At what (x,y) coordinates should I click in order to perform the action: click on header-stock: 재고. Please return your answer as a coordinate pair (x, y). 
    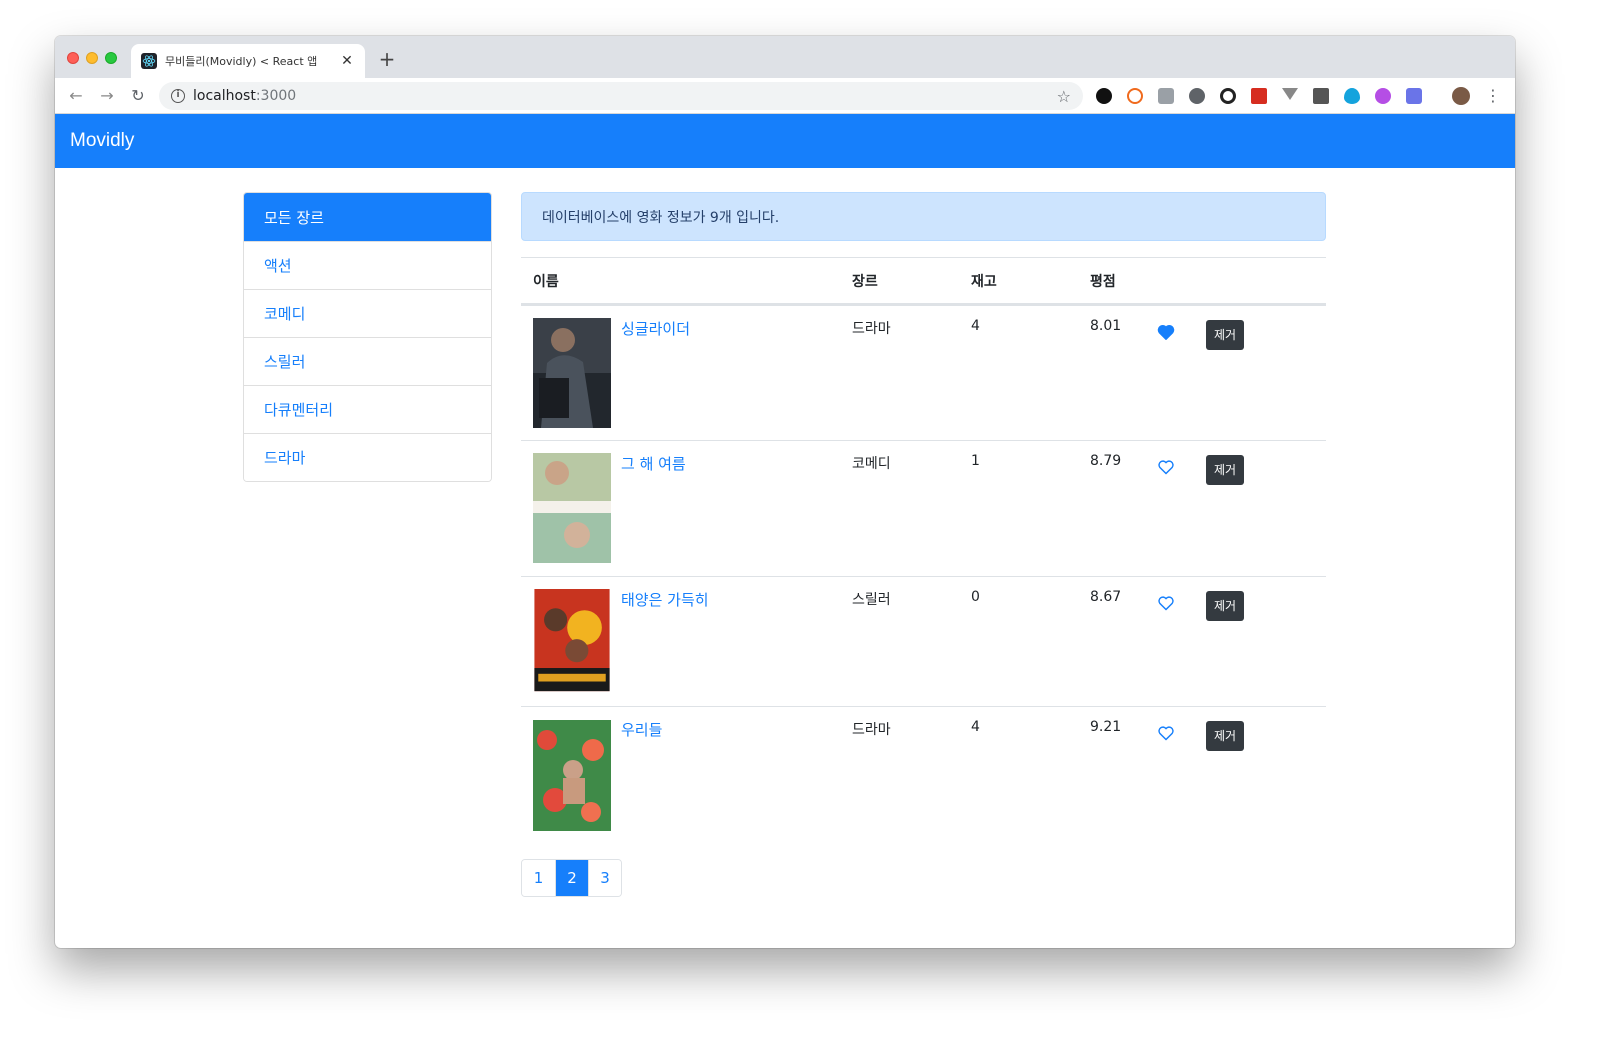
    Looking at the image, I should click on (1018, 281).